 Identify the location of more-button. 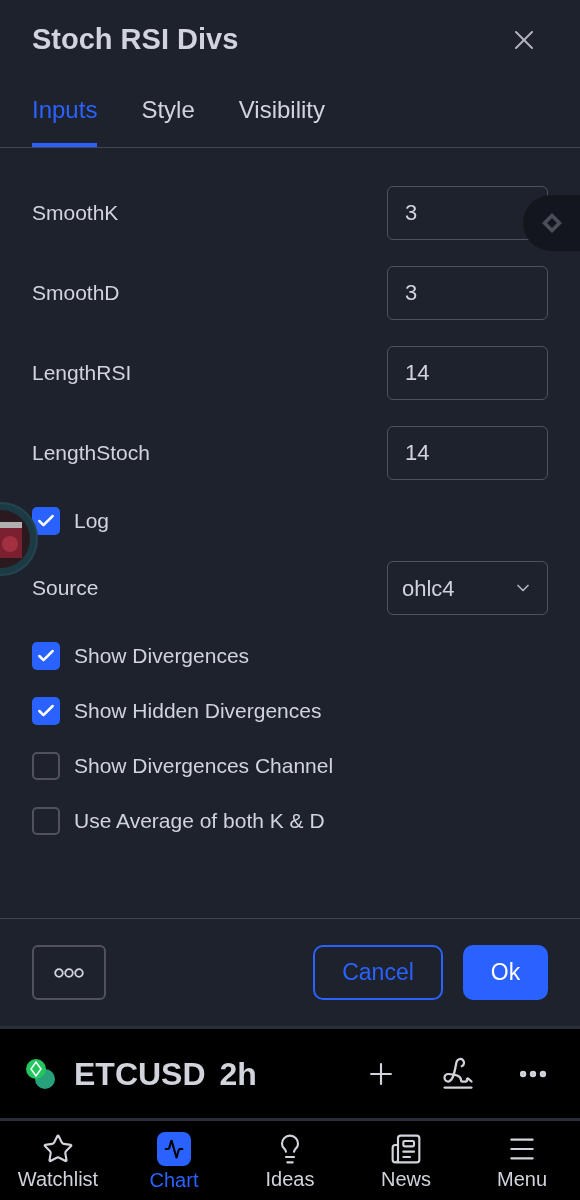
(69, 972).